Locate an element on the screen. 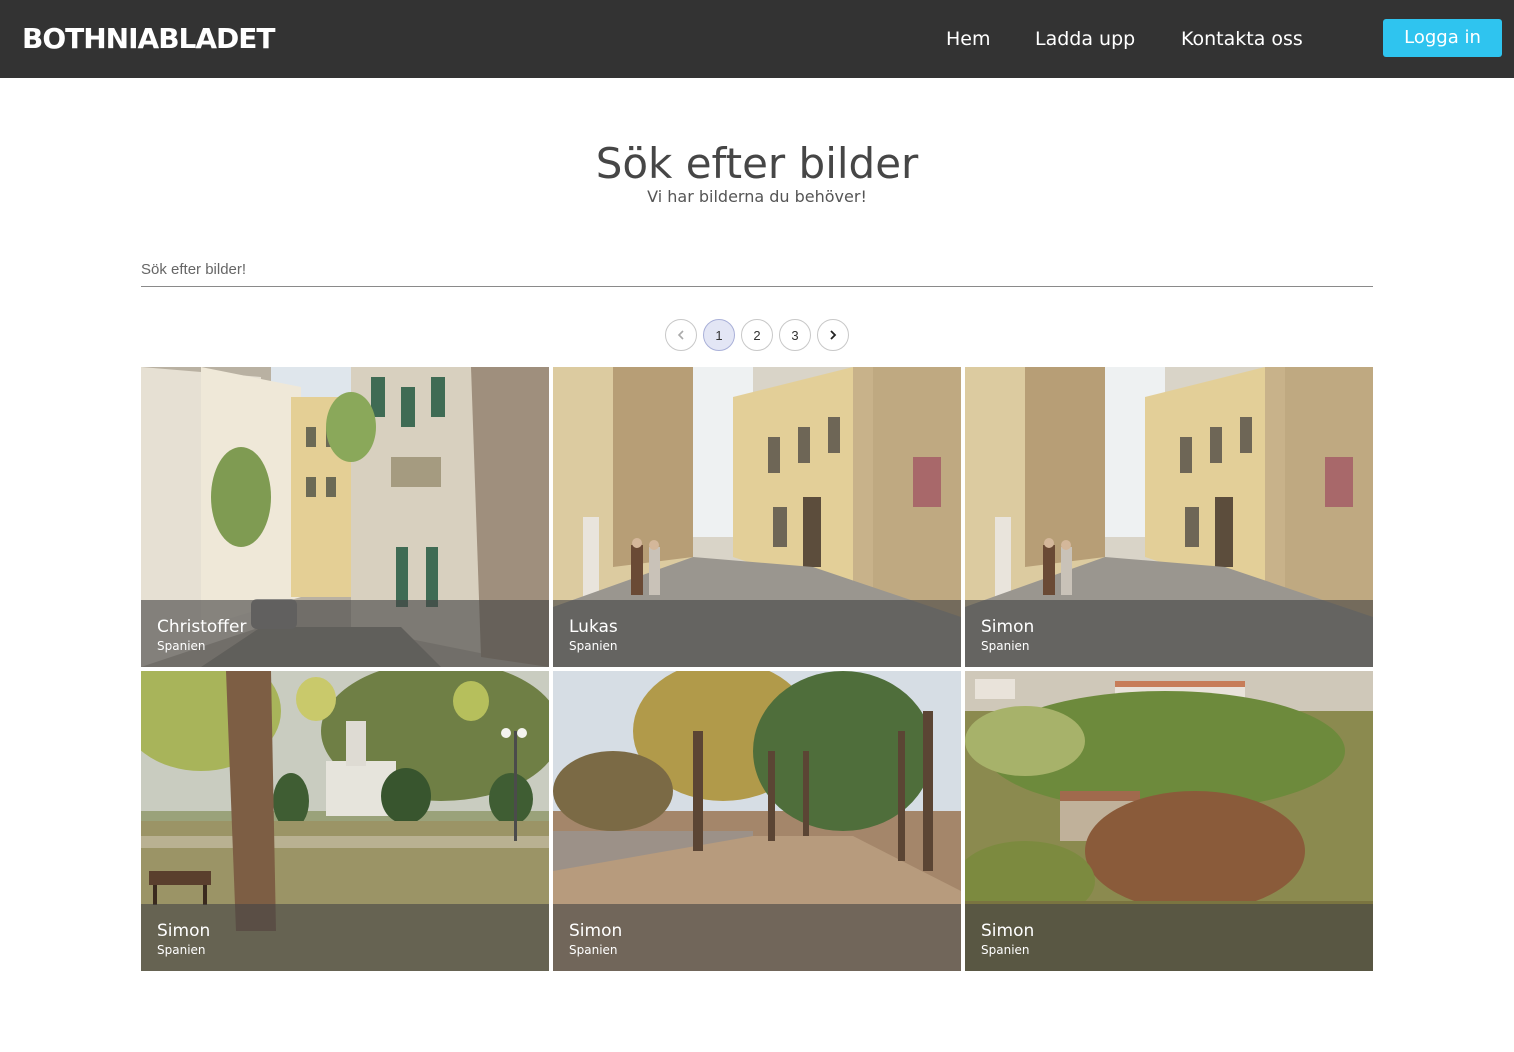 This screenshot has width=1514, height=1052. page-title: Sök efter bilder is located at coordinates (757, 163).